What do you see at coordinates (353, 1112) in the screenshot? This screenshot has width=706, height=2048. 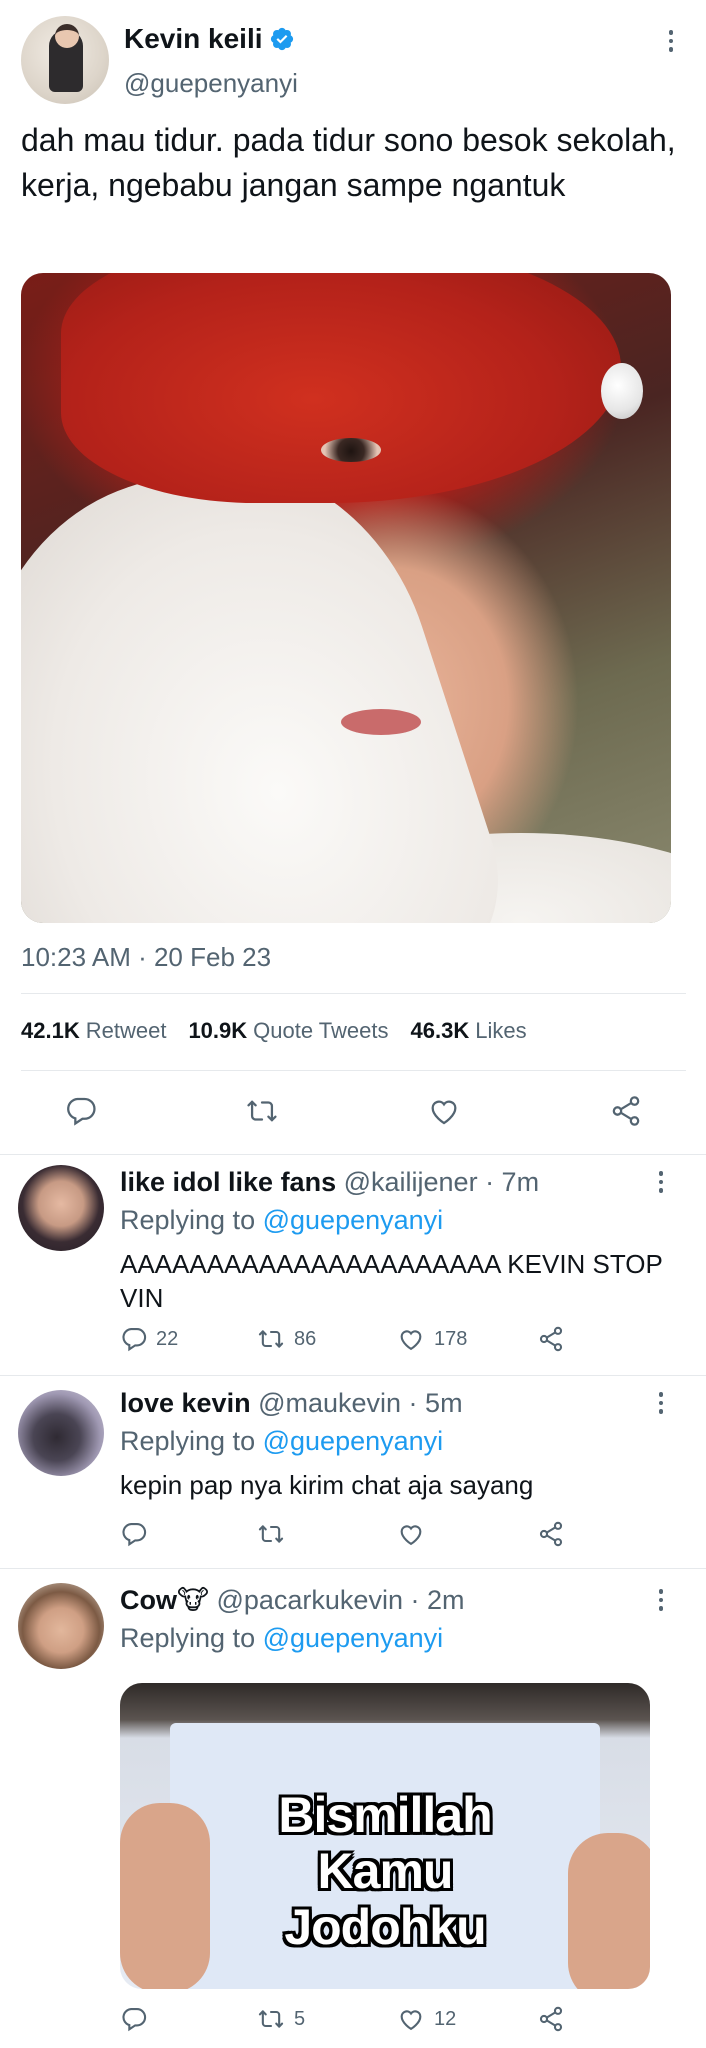 I see `main-action-bar` at bounding box center [353, 1112].